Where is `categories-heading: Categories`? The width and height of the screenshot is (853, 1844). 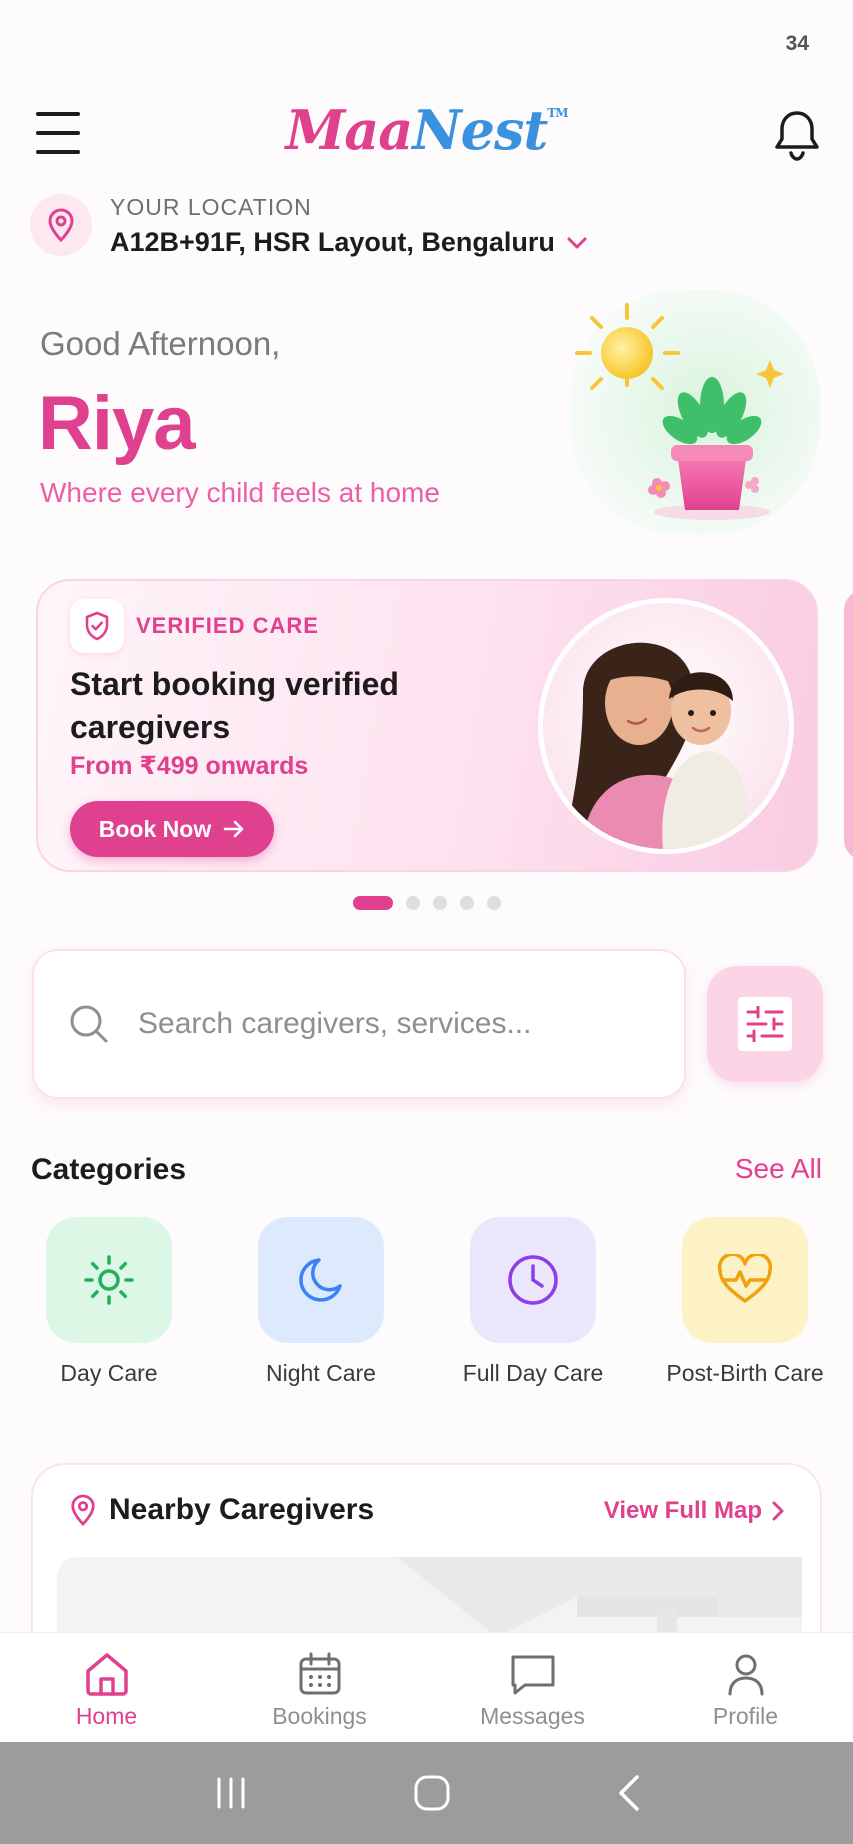
categories-heading: Categories is located at coordinates (109, 1169).